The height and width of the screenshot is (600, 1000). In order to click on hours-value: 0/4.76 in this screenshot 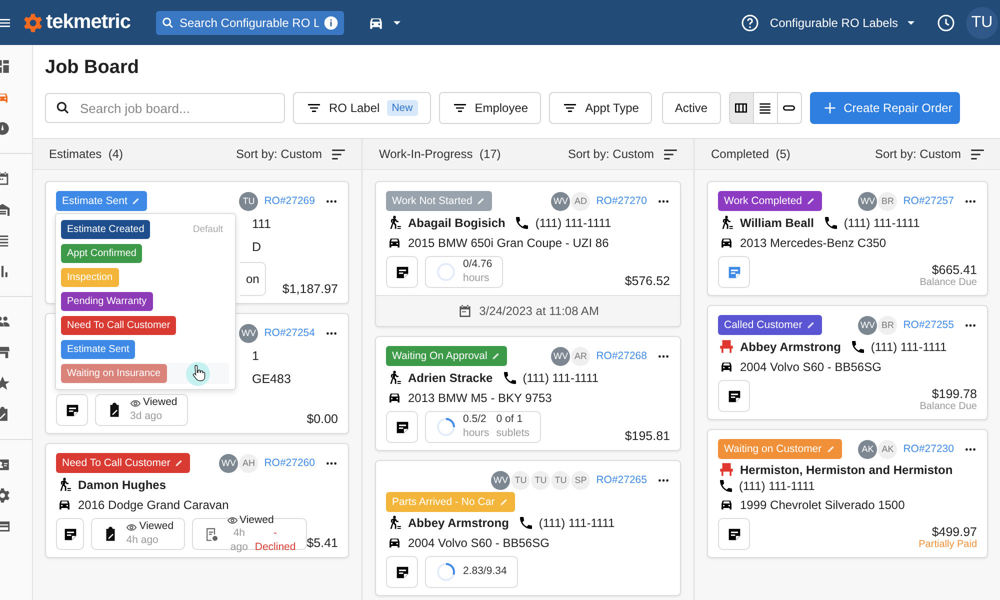, I will do `click(477, 265)`.